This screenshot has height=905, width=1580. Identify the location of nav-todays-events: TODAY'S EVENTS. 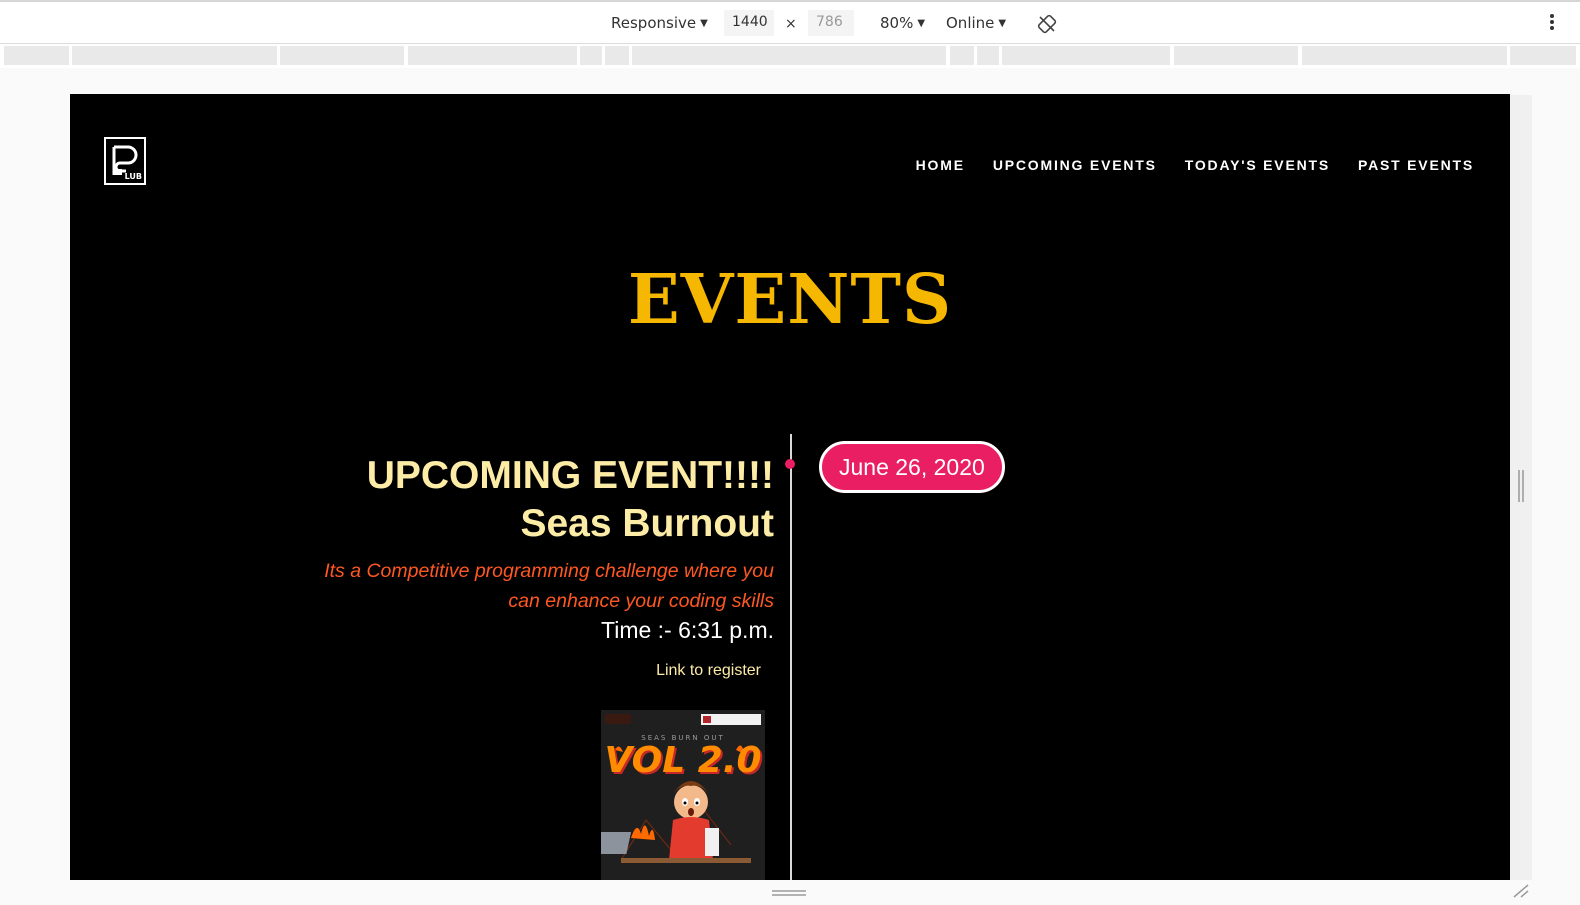
(1257, 165).